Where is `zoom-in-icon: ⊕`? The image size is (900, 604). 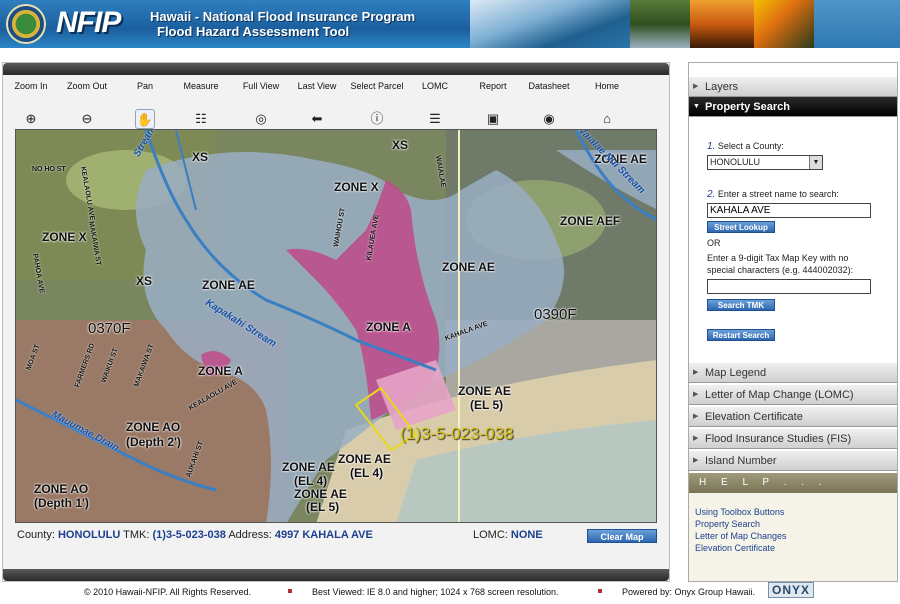 zoom-in-icon: ⊕ is located at coordinates (31, 118).